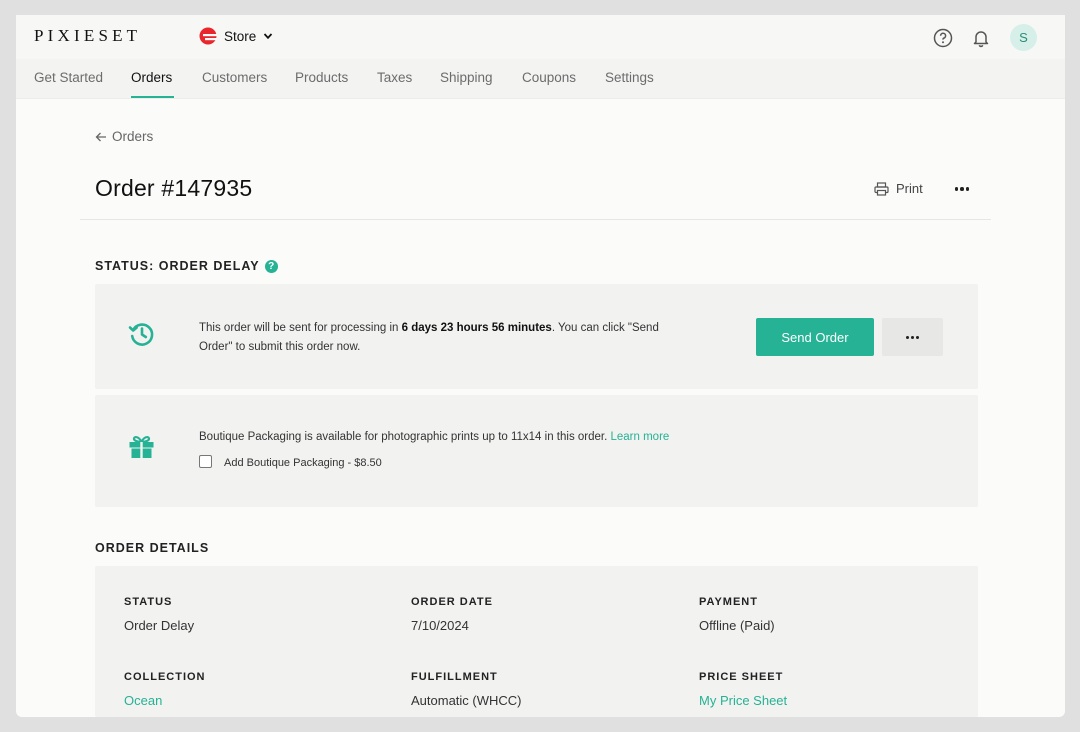 The width and height of the screenshot is (1080, 732). I want to click on detail-collection-label: COLLECTION, so click(165, 677).